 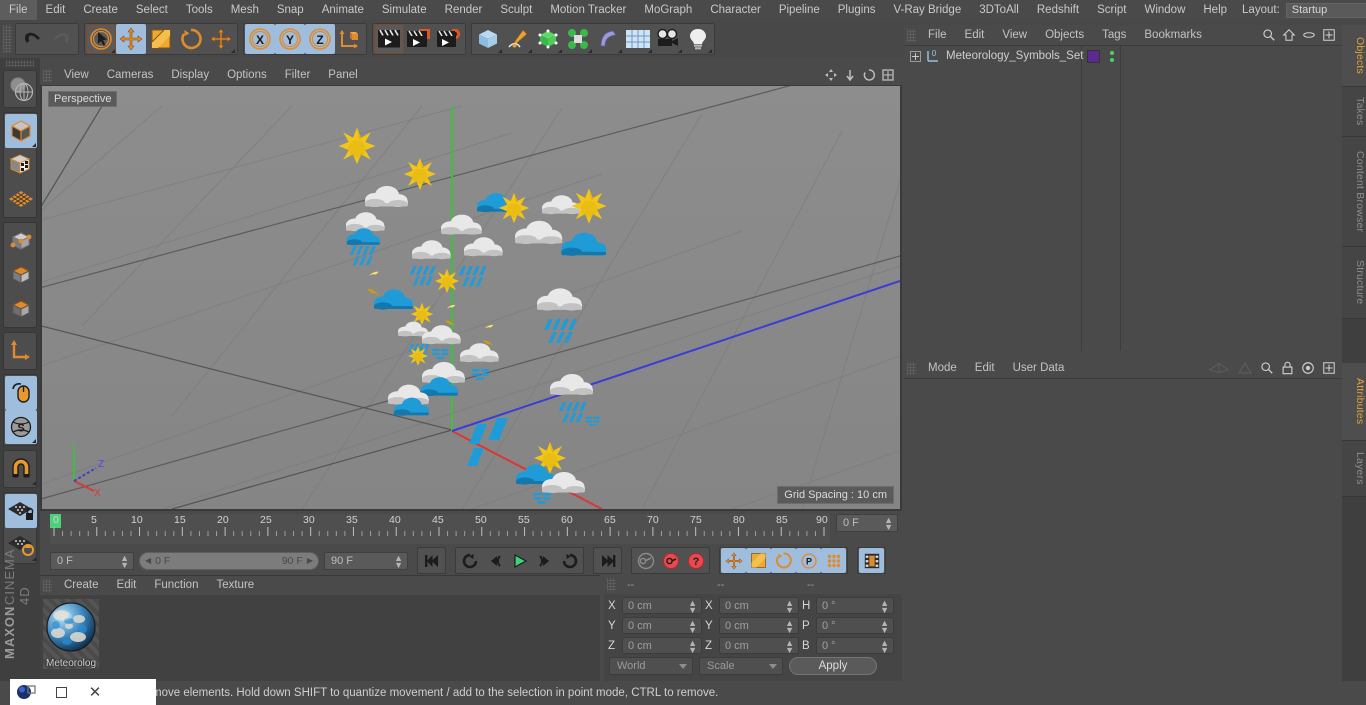 I want to click on coordinate-system-select: World, so click(x=651, y=666).